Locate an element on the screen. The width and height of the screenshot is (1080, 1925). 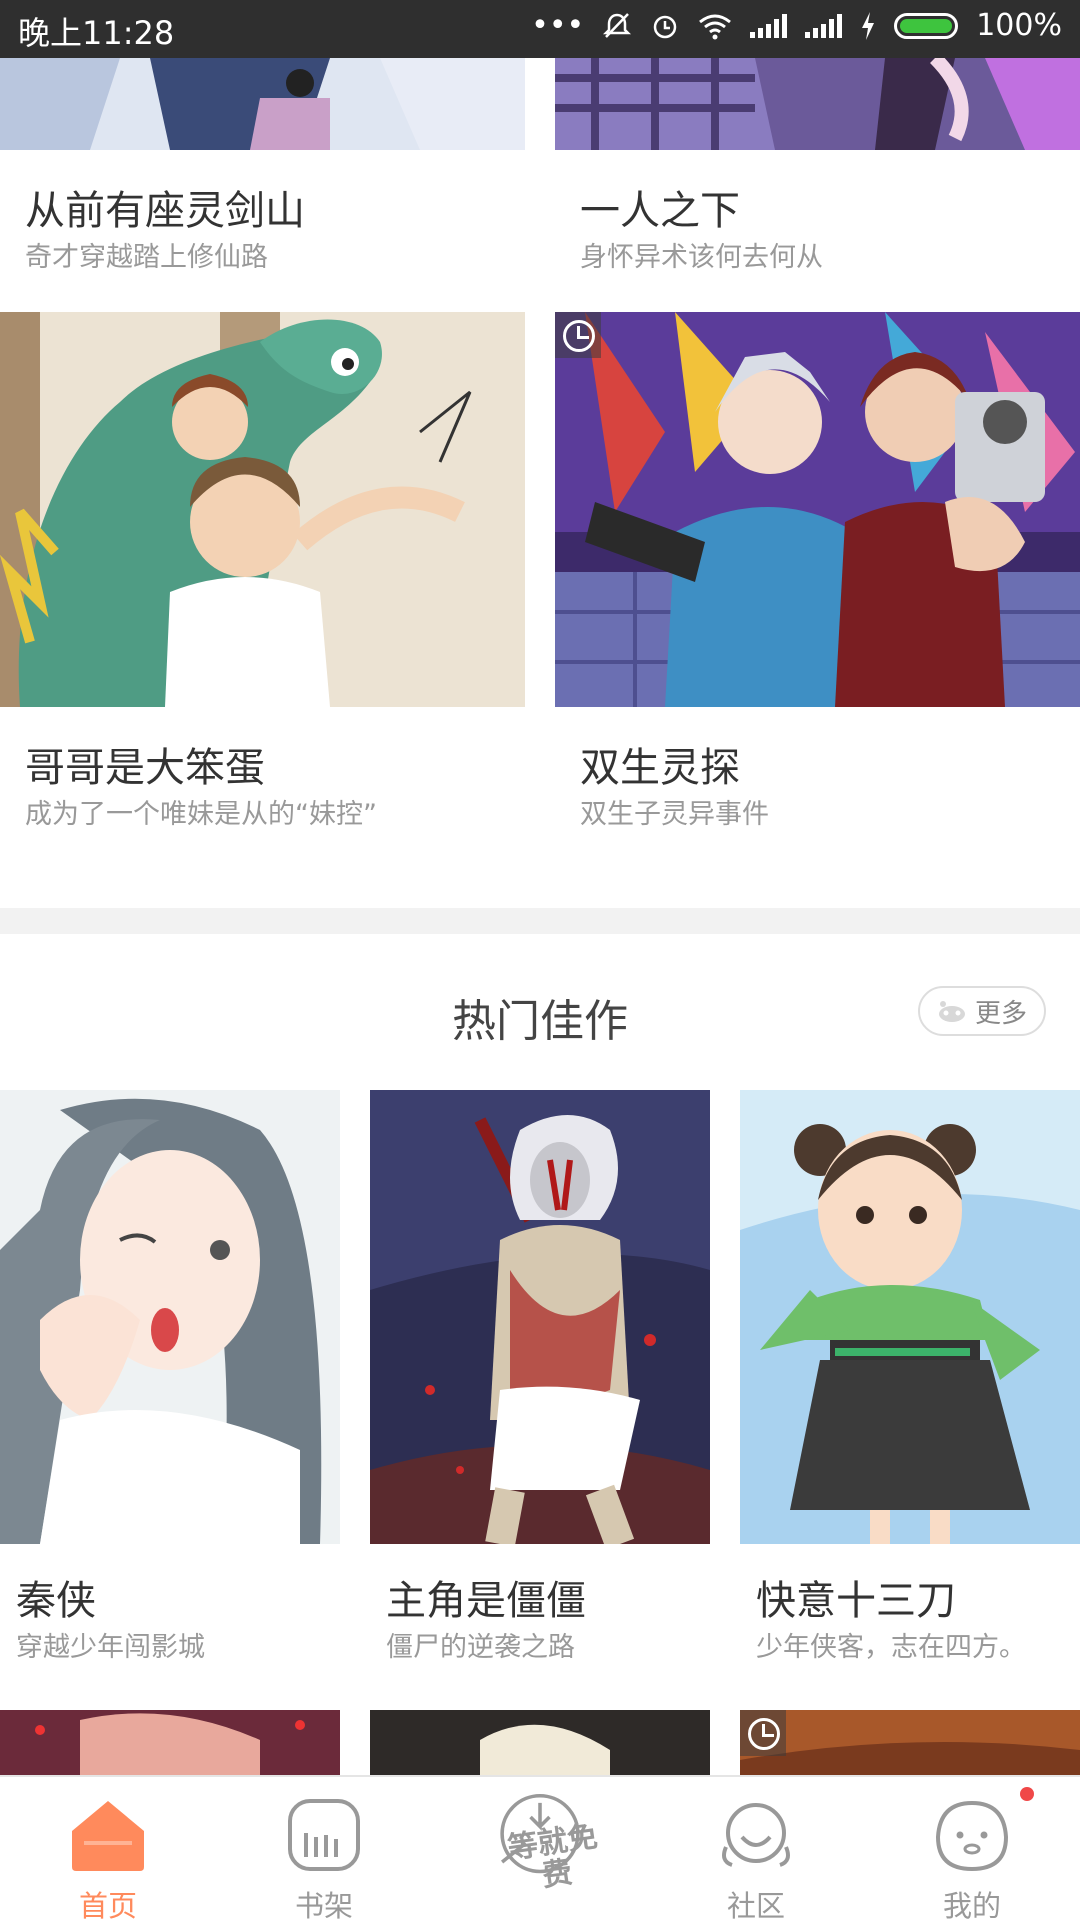
comic-card-yirenzhixia: 一人之下 身怀异术该何去何从 is located at coordinates (817, 184).